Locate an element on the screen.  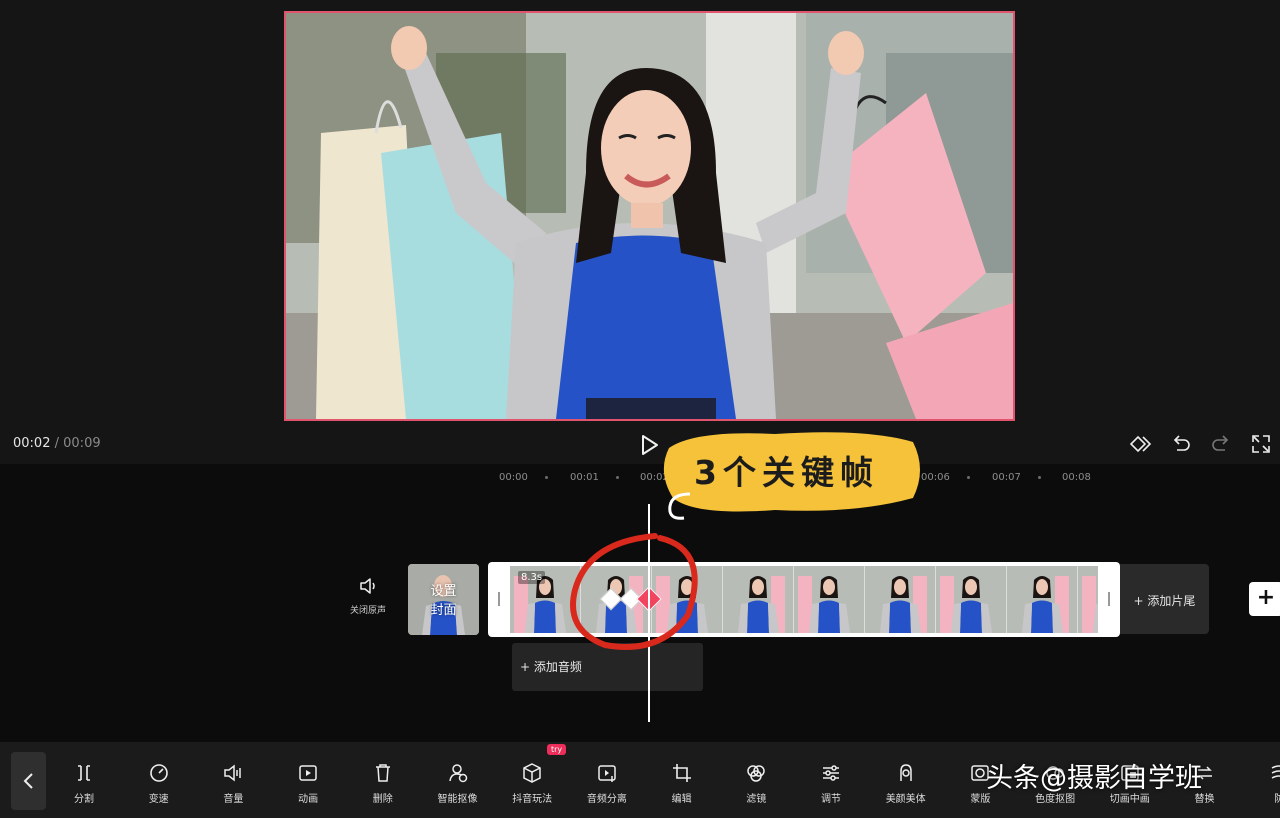
add-clip-button: + is located at coordinates (1264, 599).